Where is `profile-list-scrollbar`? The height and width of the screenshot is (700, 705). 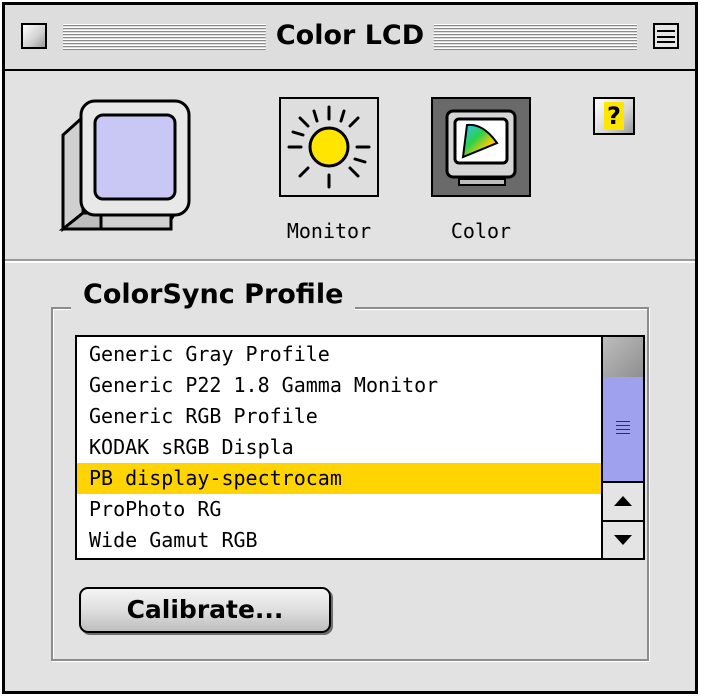 profile-list-scrollbar is located at coordinates (622, 447).